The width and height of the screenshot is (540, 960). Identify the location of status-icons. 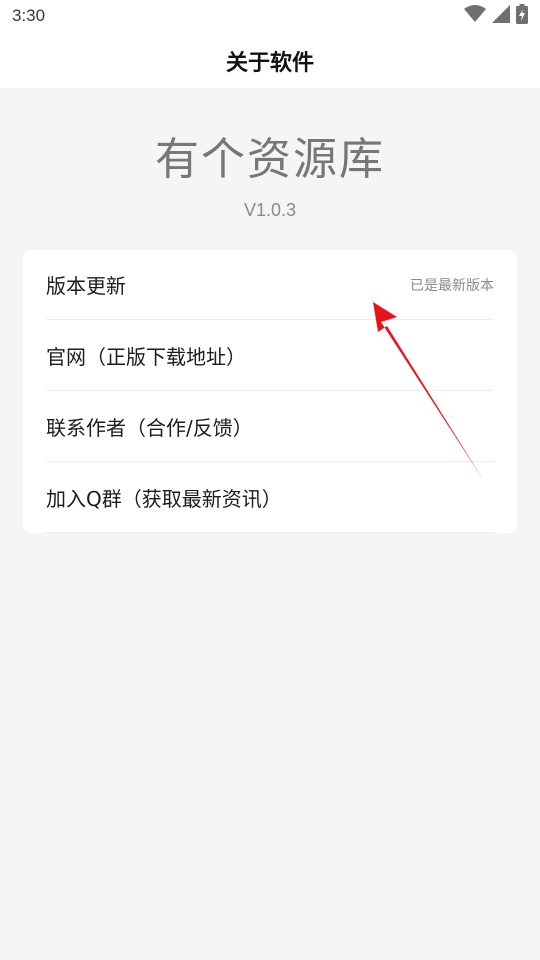
(496, 16).